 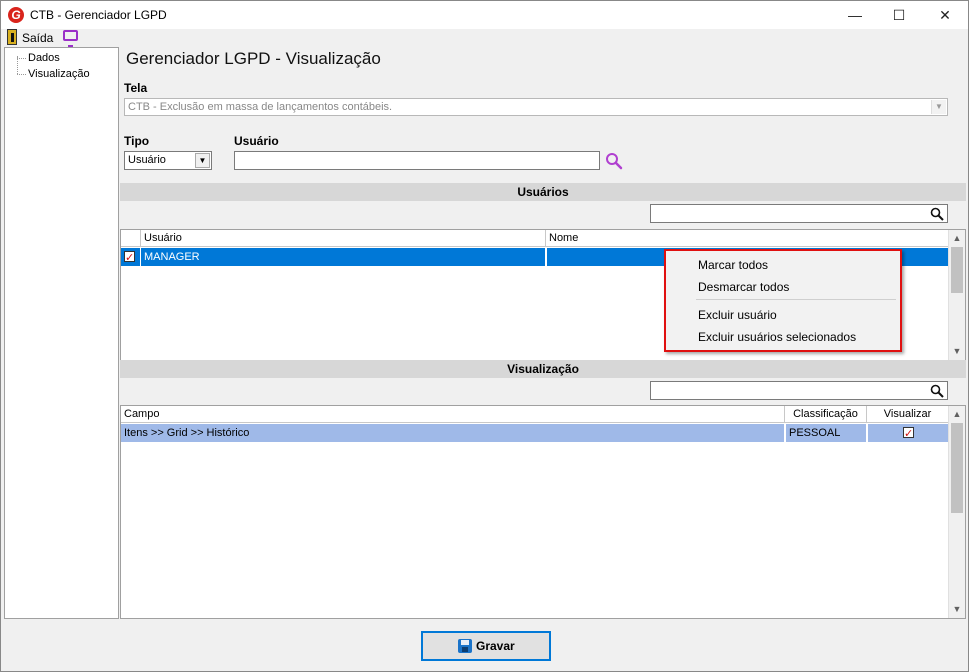 I want to click on cell-visualizar, so click(x=908, y=433).